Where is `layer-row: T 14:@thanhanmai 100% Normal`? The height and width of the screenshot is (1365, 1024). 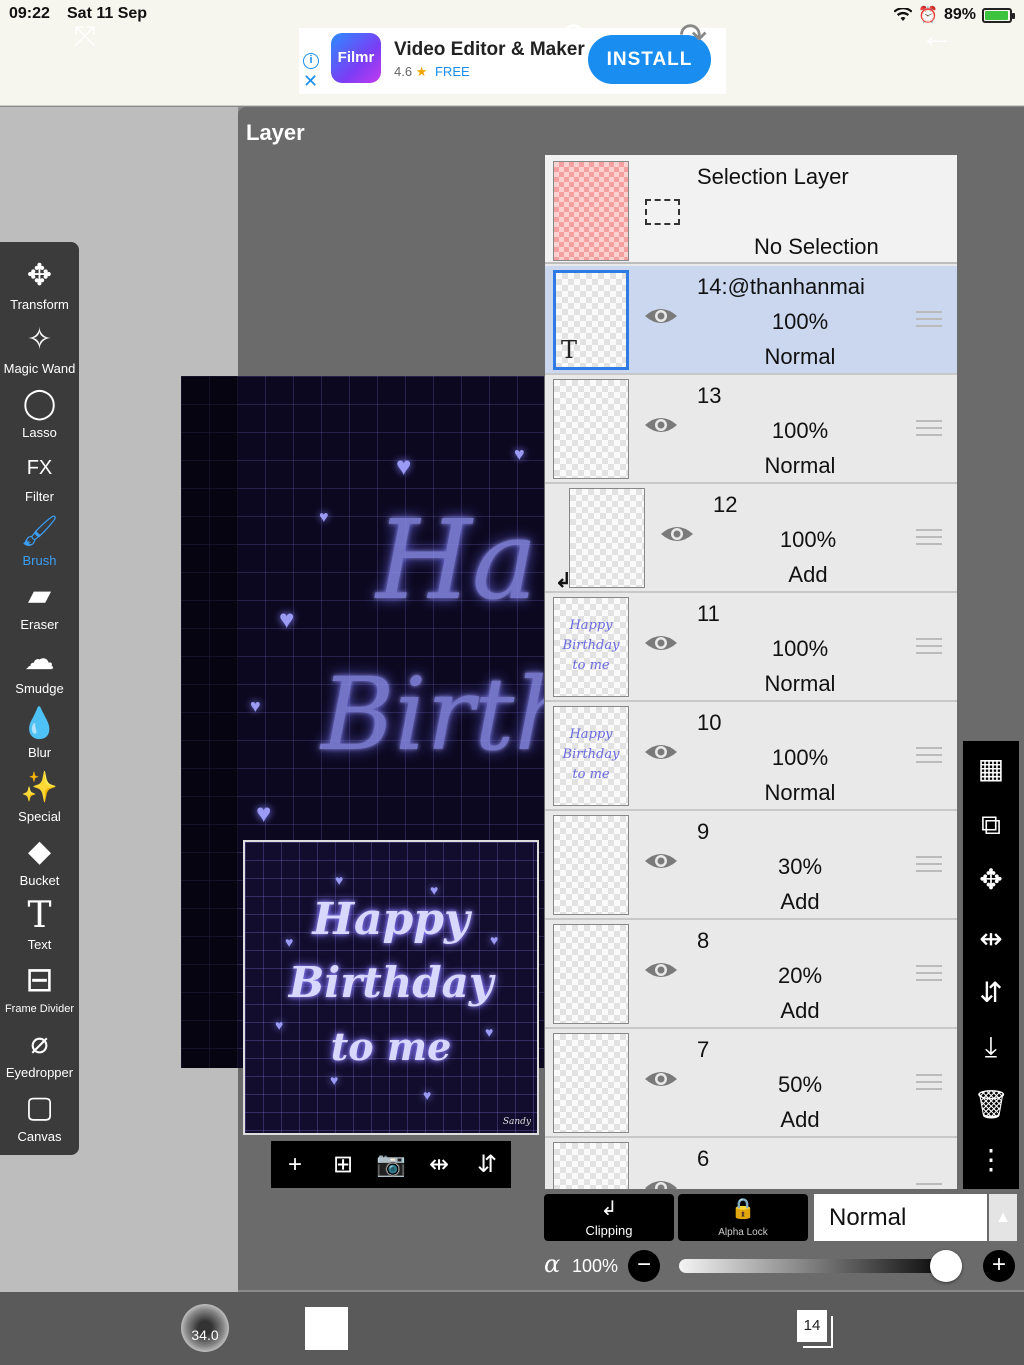
layer-row: T 14:@thanhanmai 100% Normal is located at coordinates (751, 320).